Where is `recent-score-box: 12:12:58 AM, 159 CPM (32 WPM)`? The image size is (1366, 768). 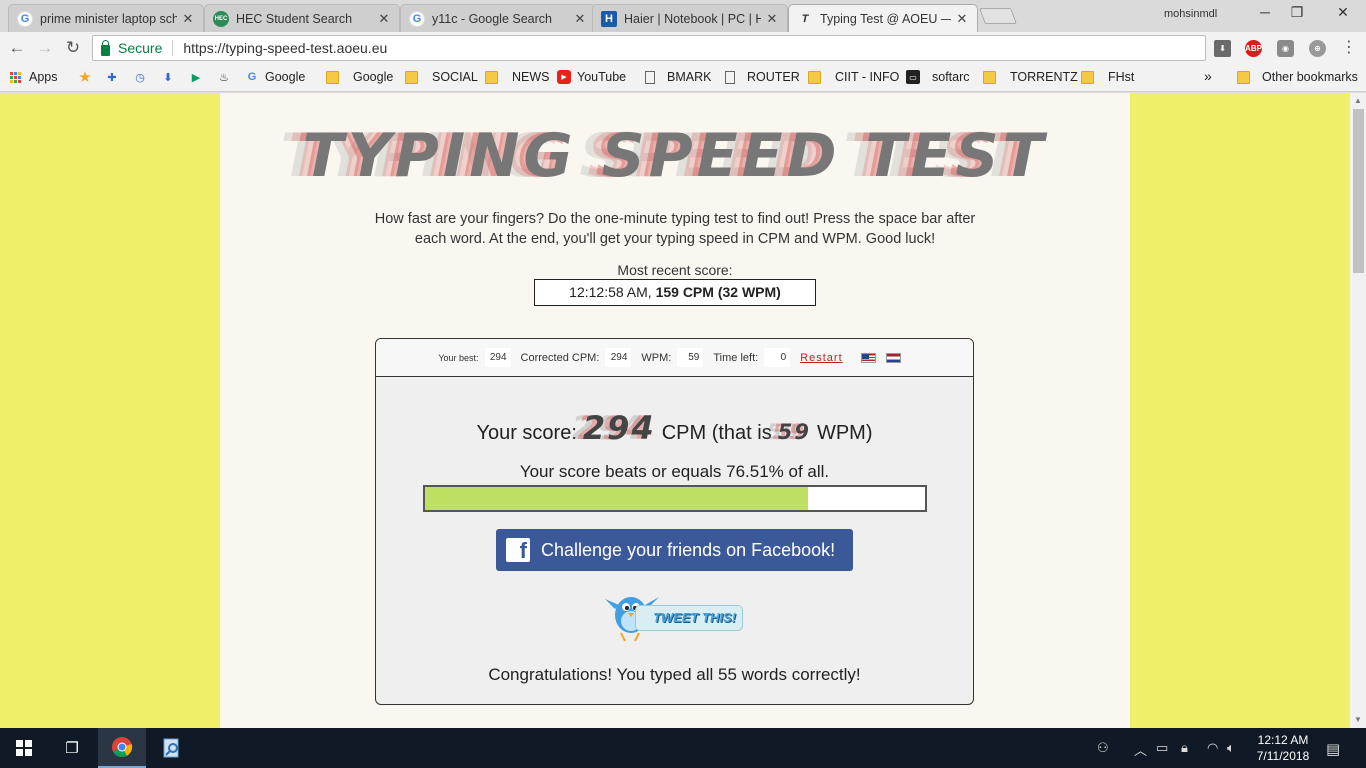 recent-score-box: 12:12:58 AM, 159 CPM (32 WPM) is located at coordinates (675, 292).